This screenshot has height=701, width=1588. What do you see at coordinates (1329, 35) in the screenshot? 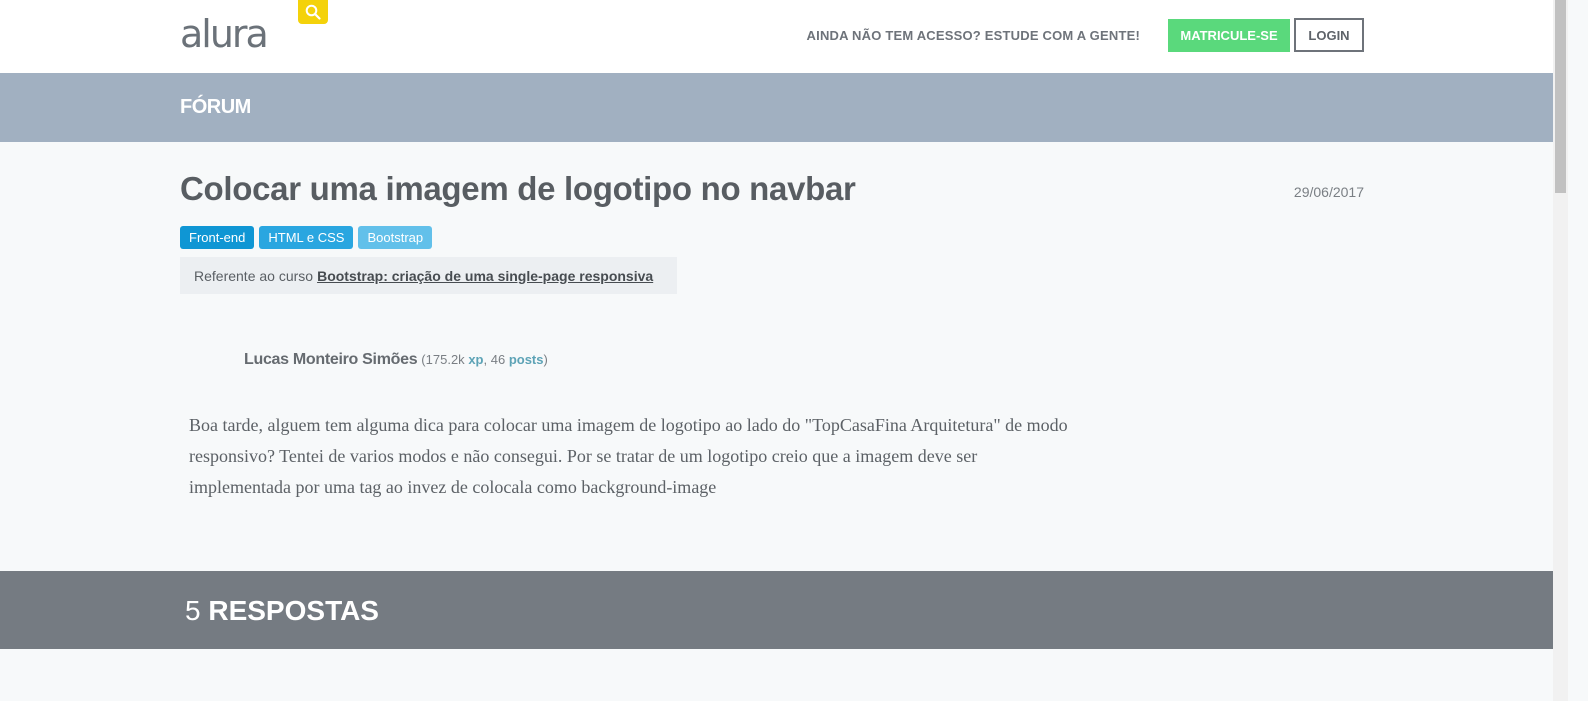
I see `login-button: LOGIN` at bounding box center [1329, 35].